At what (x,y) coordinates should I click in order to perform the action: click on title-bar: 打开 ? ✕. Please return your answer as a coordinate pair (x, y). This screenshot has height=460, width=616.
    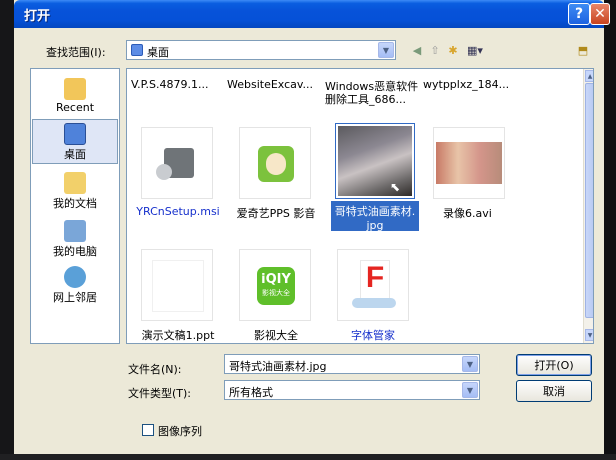
    Looking at the image, I should click on (312, 14).